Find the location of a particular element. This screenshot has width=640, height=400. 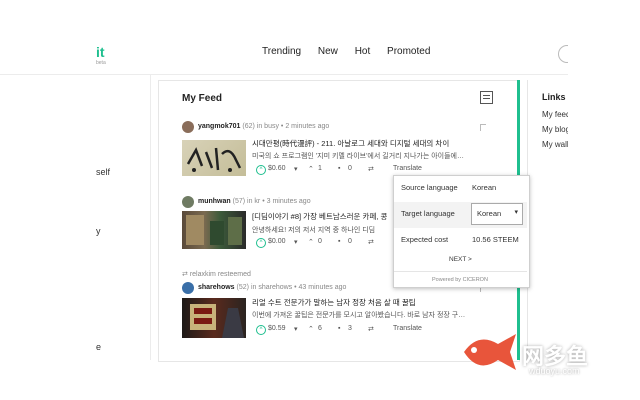

expected-cost-label: Expected cost is located at coordinates (425, 239).